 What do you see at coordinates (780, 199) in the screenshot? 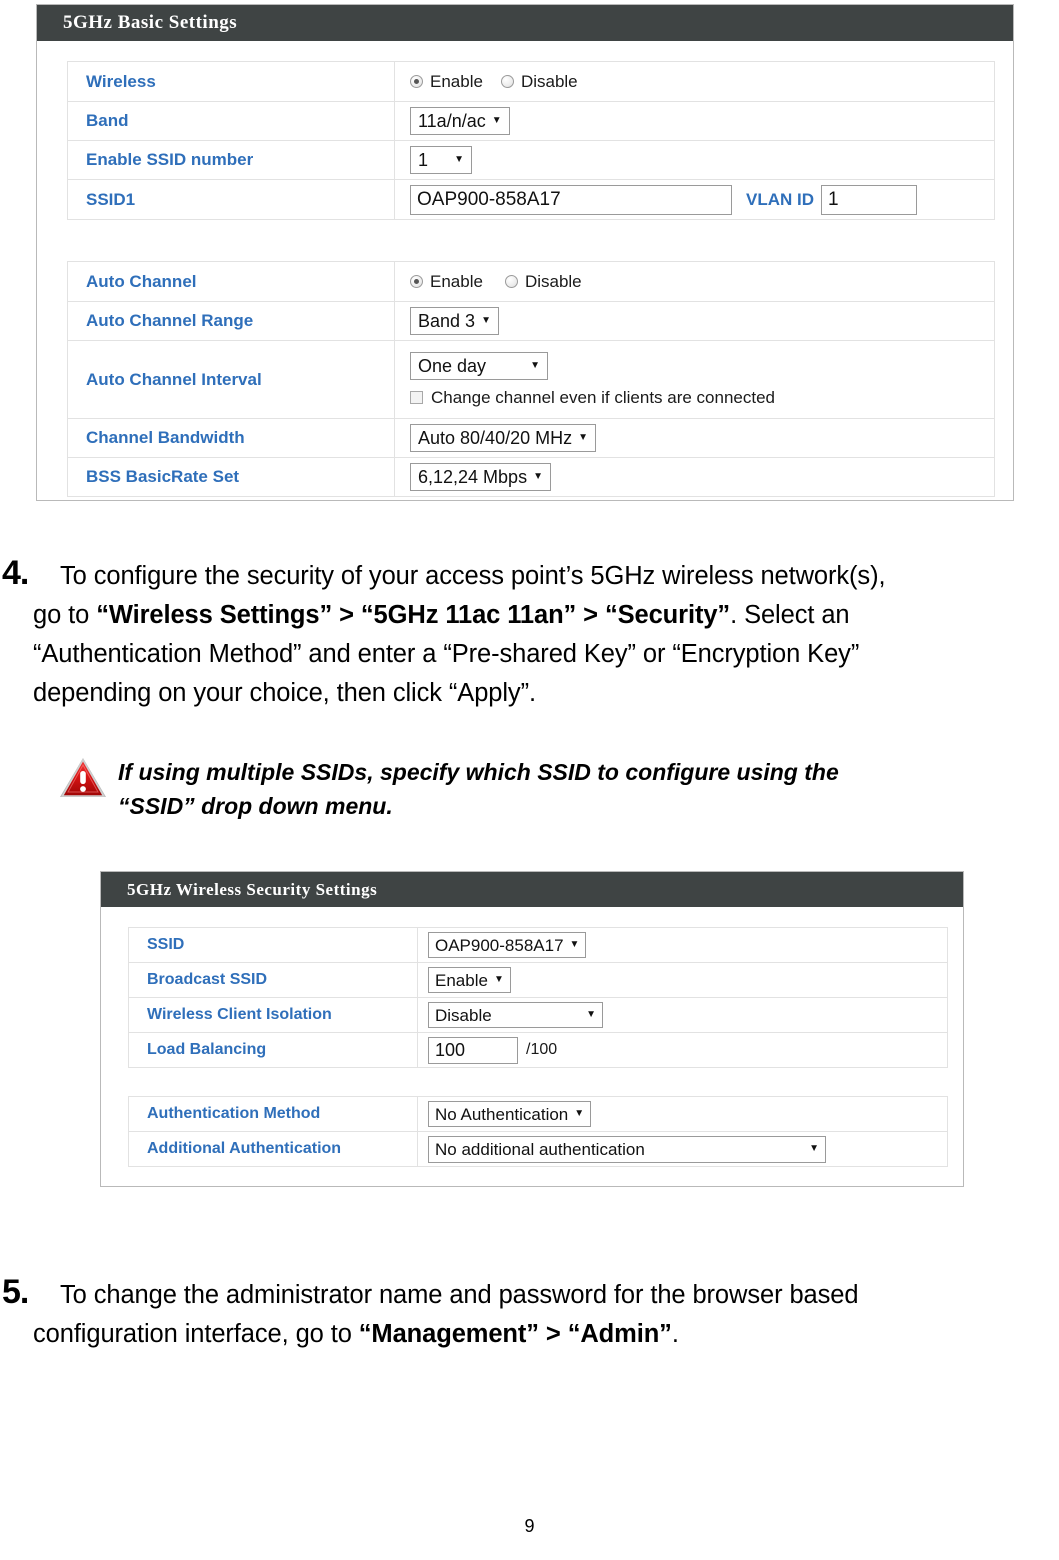
I see `vlan-id-label: VLAN ID` at bounding box center [780, 199].